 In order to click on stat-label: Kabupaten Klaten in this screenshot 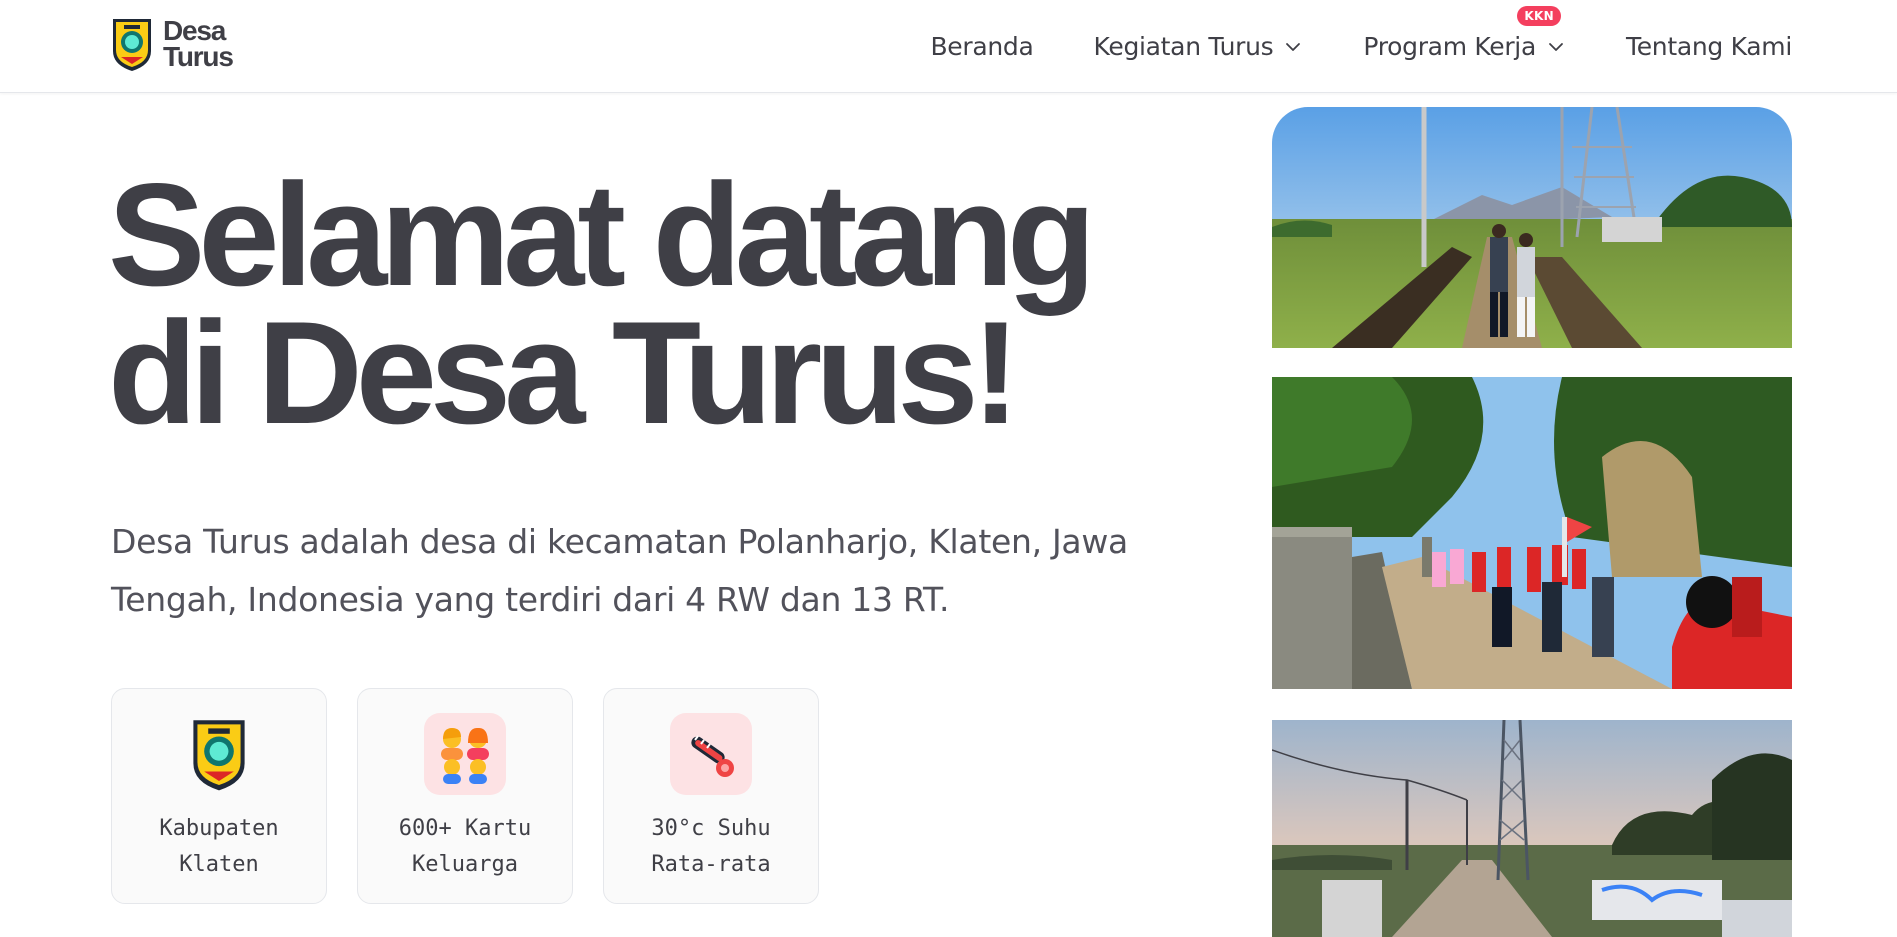, I will do `click(219, 846)`.